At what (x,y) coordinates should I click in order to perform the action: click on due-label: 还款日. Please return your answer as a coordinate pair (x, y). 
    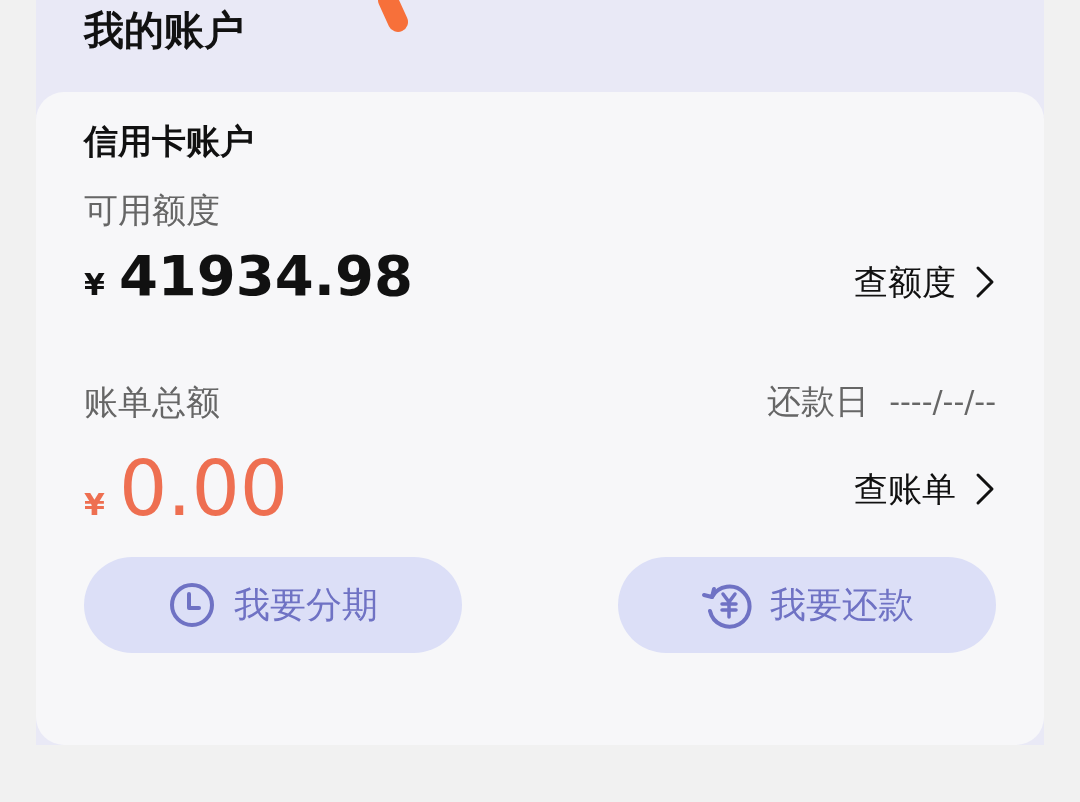
    Looking at the image, I should click on (818, 401).